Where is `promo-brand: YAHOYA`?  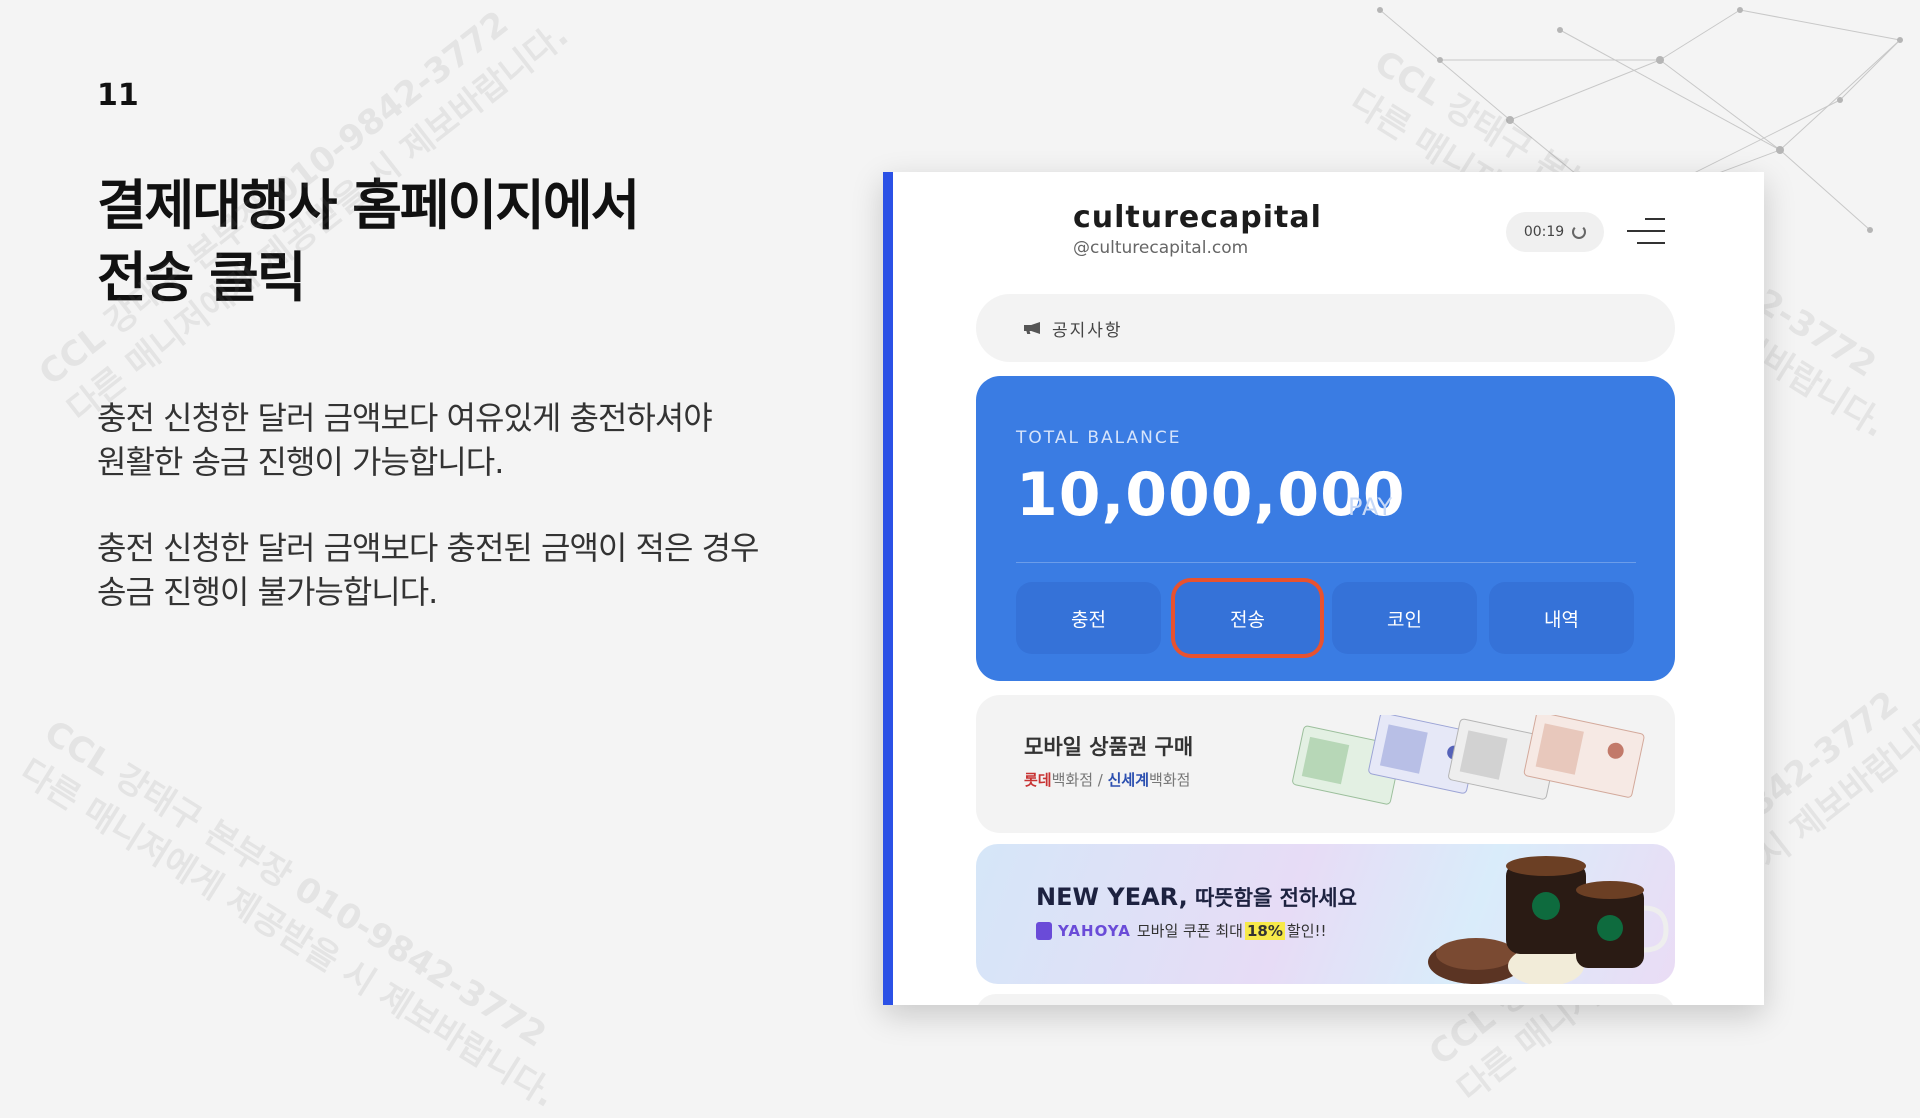
promo-brand: YAHOYA is located at coordinates (1094, 930).